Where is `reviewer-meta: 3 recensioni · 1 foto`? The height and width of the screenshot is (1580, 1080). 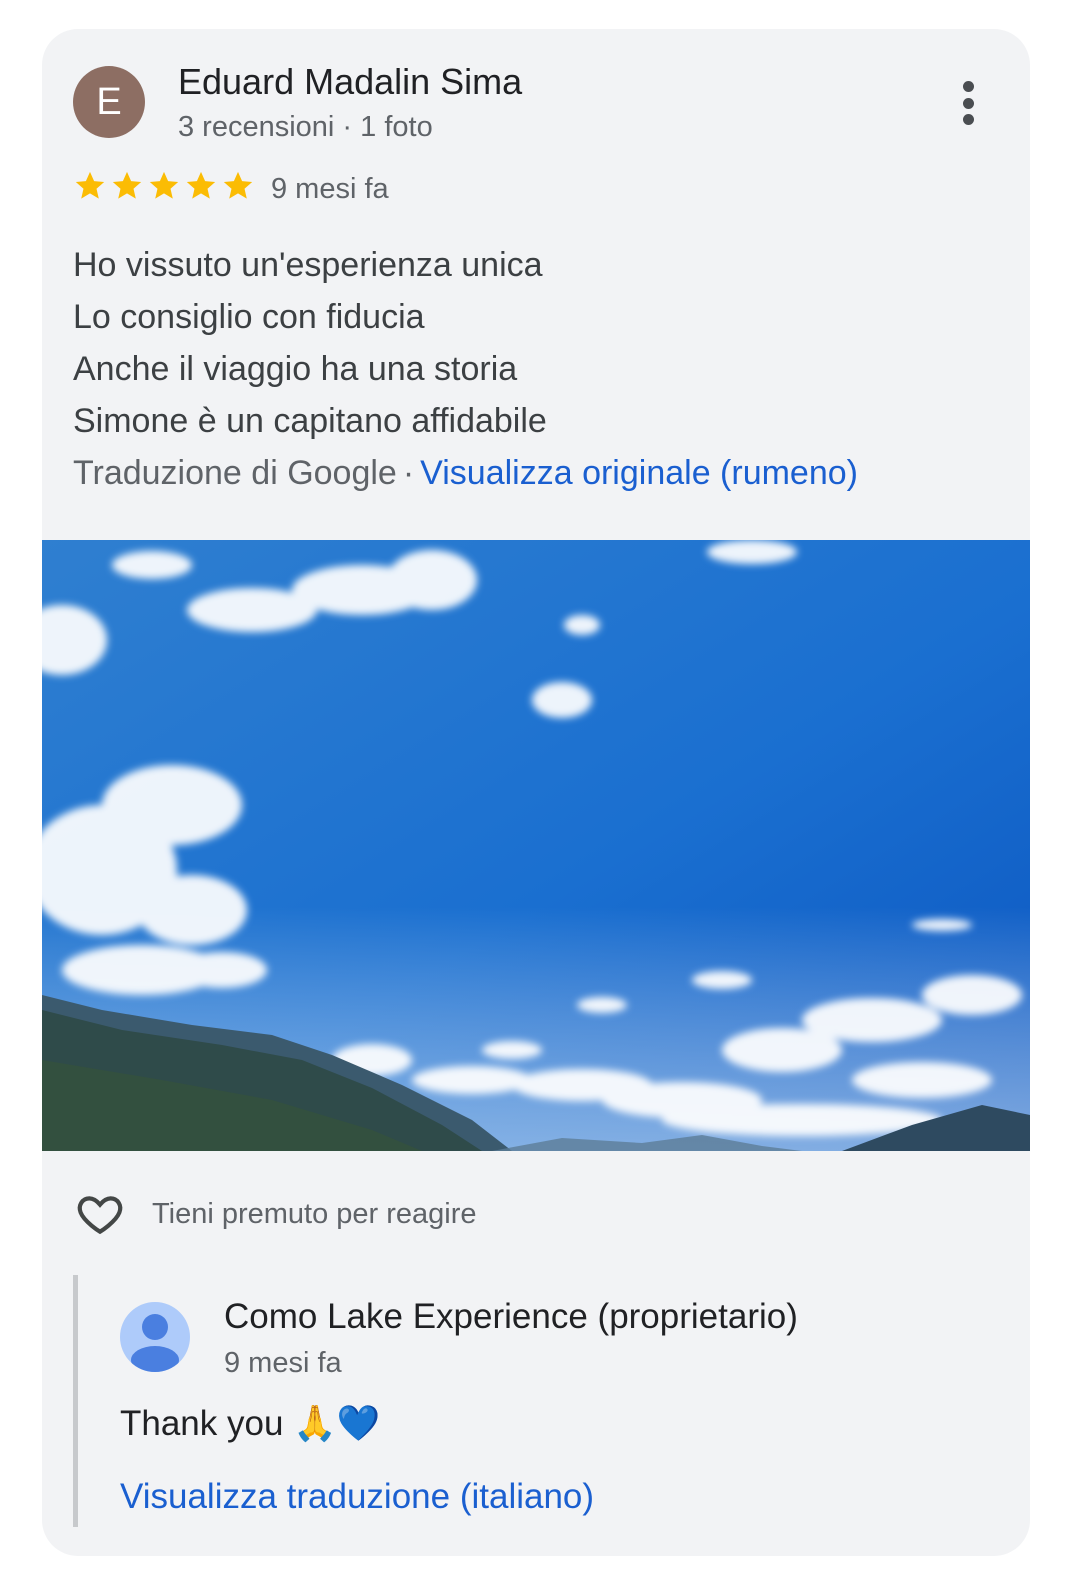
reviewer-meta: 3 recensioni · 1 foto is located at coordinates (305, 127).